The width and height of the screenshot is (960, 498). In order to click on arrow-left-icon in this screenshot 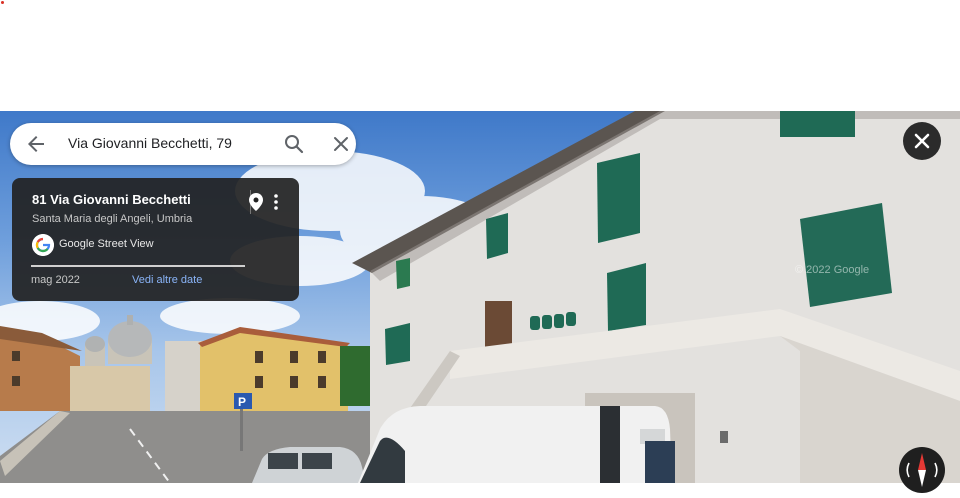, I will do `click(36, 144)`.